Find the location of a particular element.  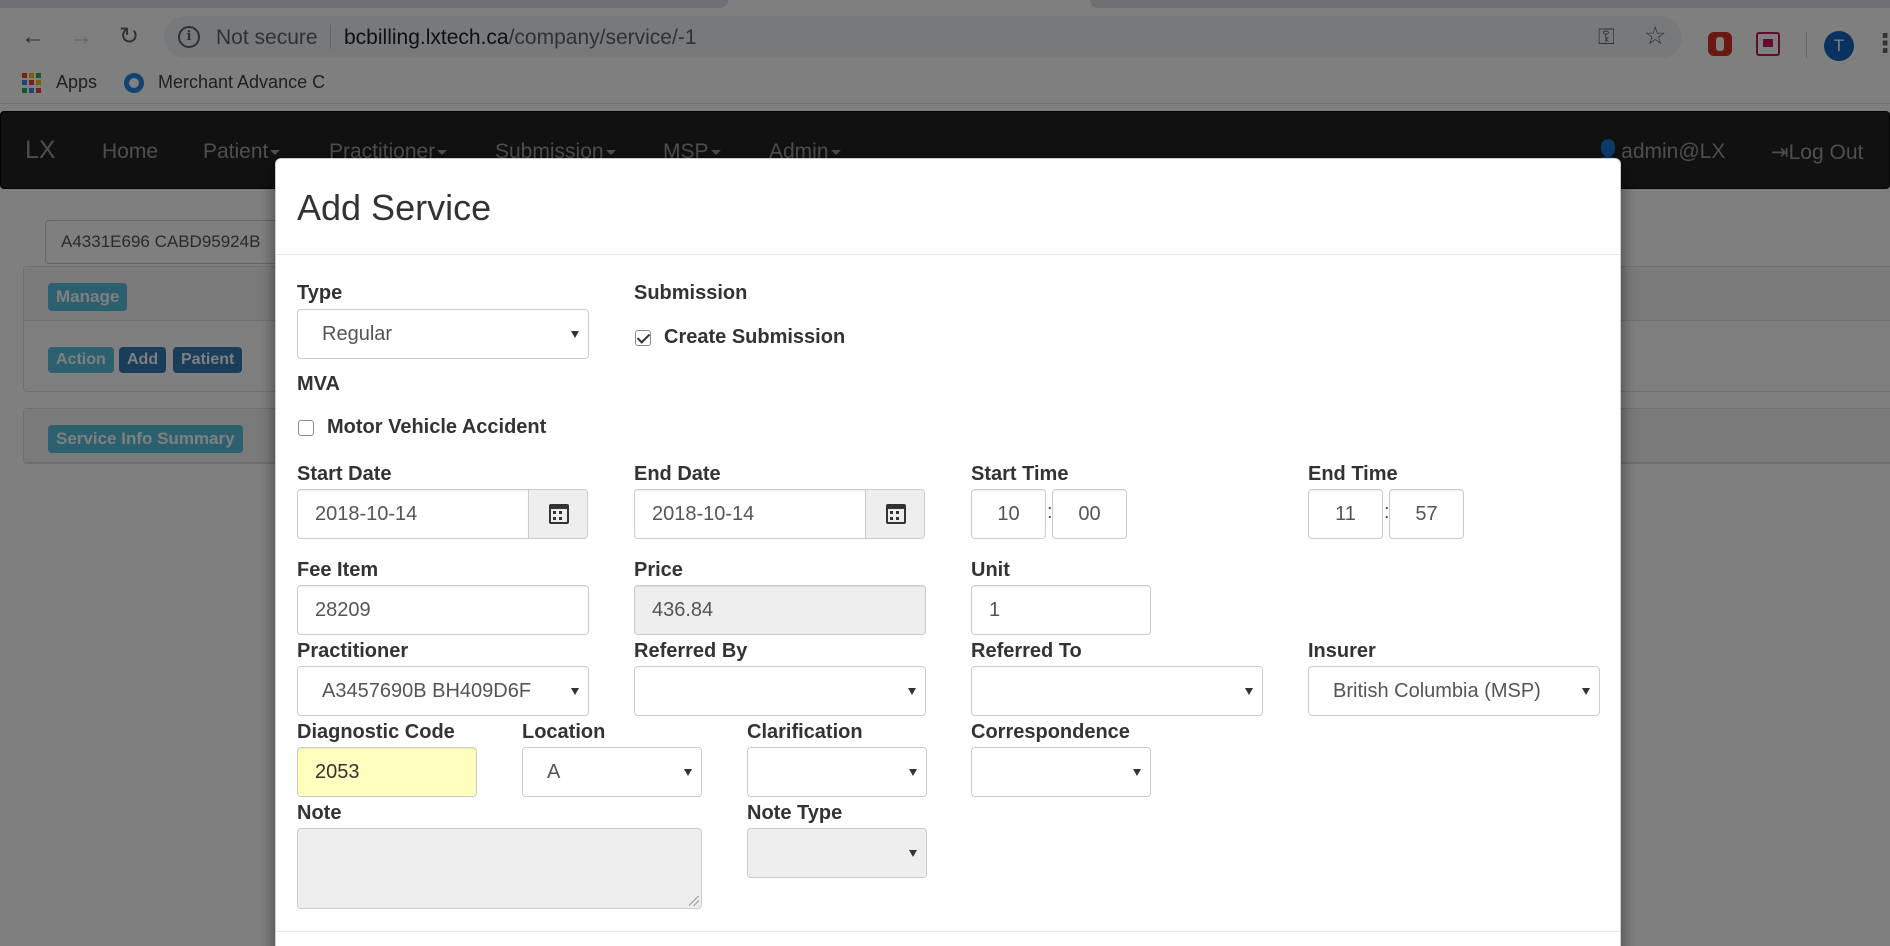

start-time-hour-input: 10 is located at coordinates (1008, 514).